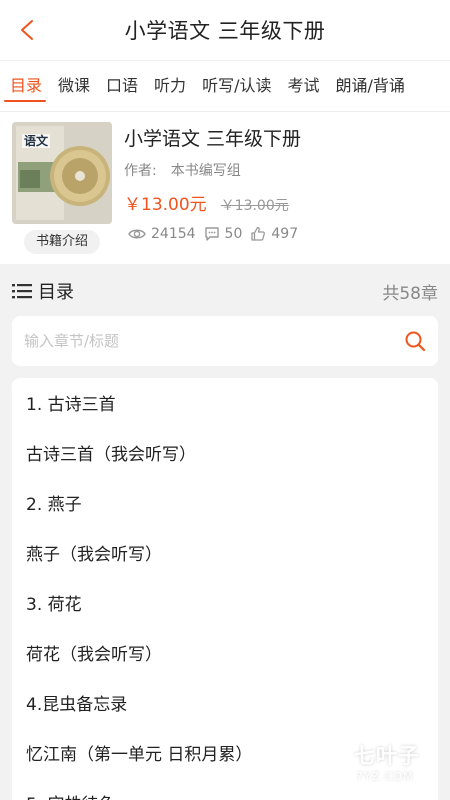 This screenshot has height=800, width=450. What do you see at coordinates (205, 171) in the screenshot?
I see `author-name: 本书编写组` at bounding box center [205, 171].